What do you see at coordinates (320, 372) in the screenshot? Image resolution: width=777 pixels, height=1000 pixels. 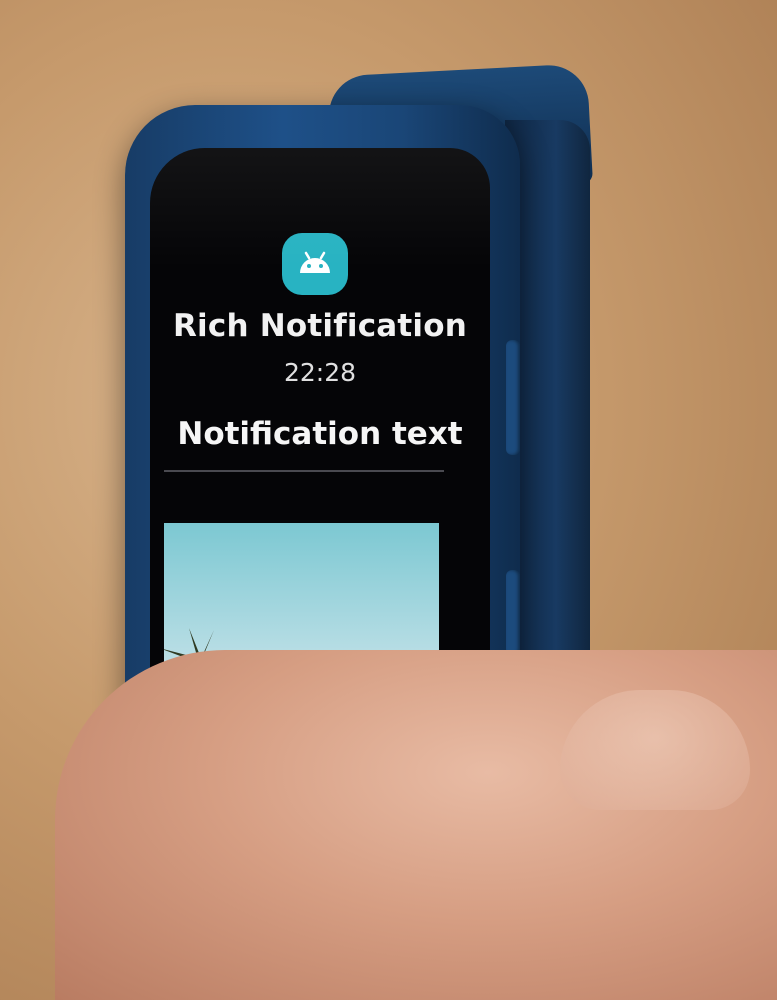 I see `notification-time: 22:28` at bounding box center [320, 372].